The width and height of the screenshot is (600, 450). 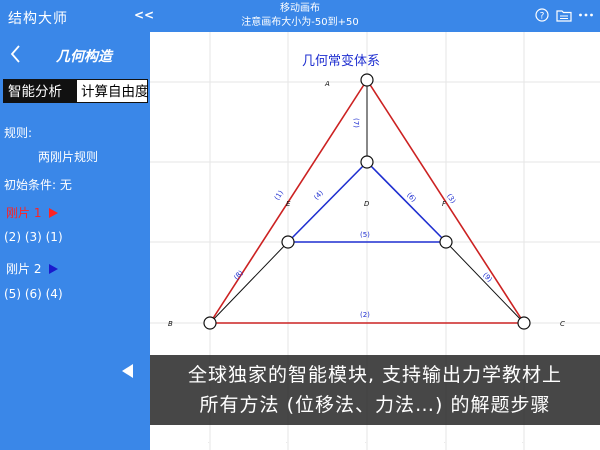 What do you see at coordinates (279, 195) in the screenshot?
I see `member-label-1: (1)` at bounding box center [279, 195].